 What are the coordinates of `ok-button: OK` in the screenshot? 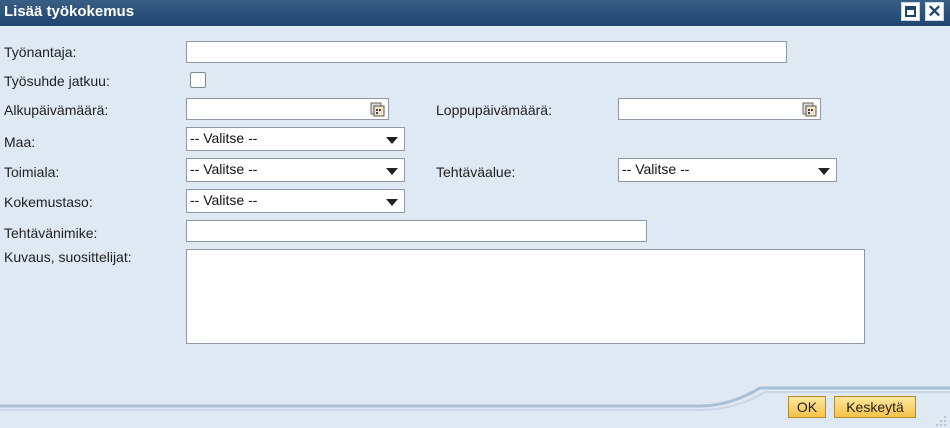 It's located at (807, 407).